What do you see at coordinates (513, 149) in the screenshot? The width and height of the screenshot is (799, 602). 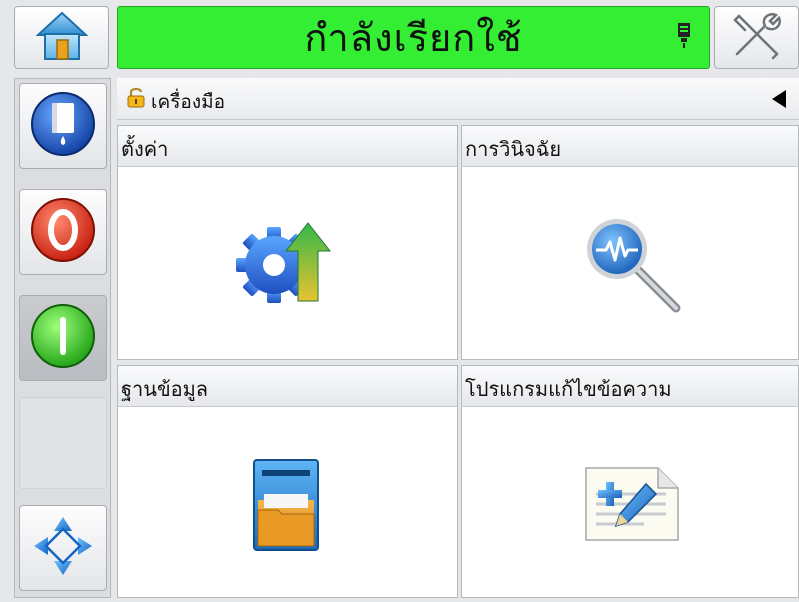 I see `tile-title: การวินิจฉัย` at bounding box center [513, 149].